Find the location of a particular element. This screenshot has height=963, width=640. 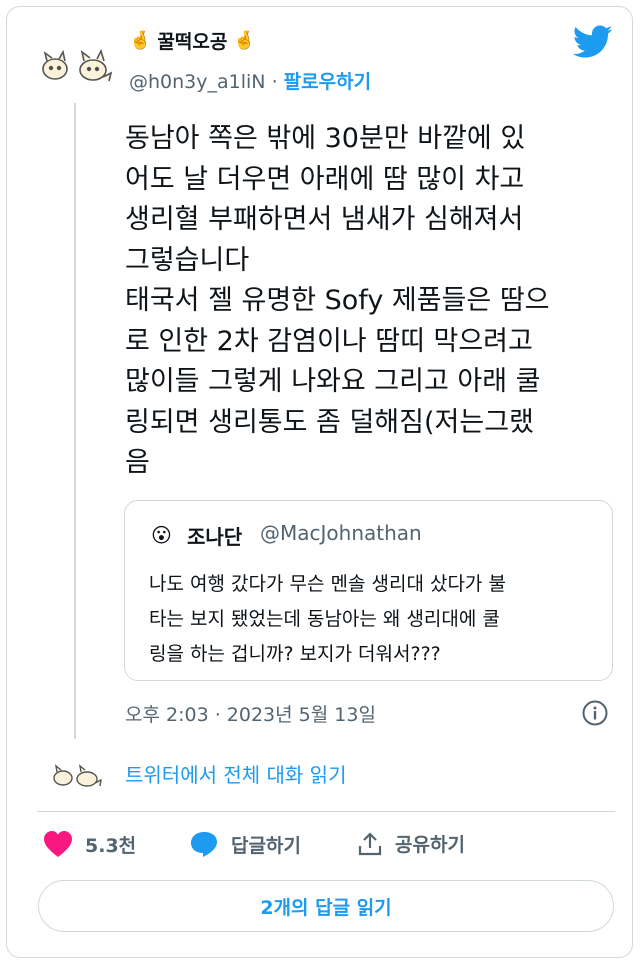

share-button: 공유하기 is located at coordinates (411, 843).